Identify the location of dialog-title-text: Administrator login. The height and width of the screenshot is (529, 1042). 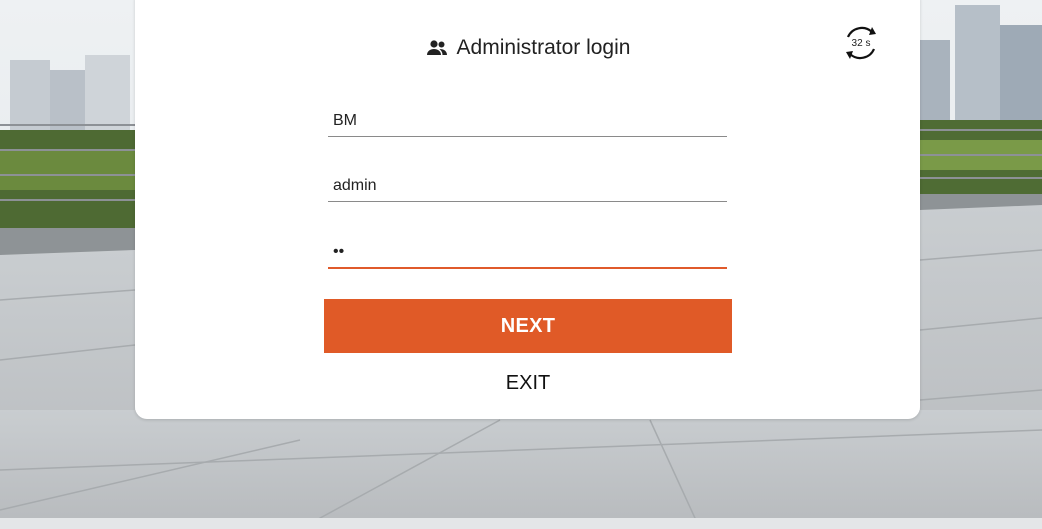
(543, 47).